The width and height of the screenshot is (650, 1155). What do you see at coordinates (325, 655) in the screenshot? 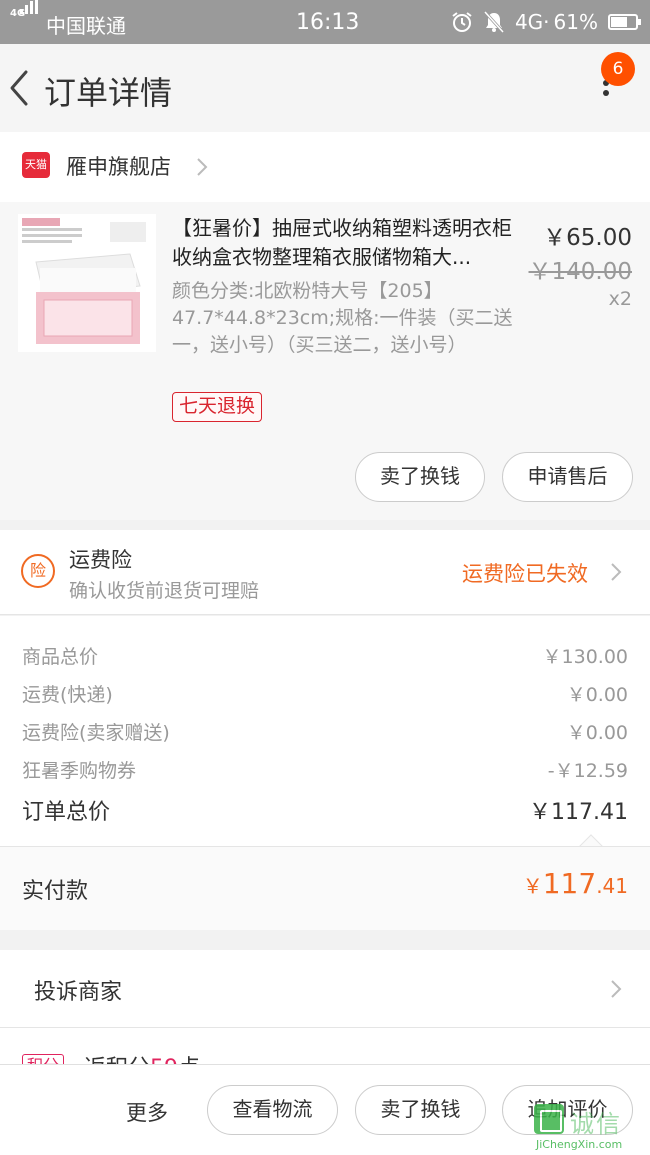
I see `summary-row: 商品总价 ￥130.00` at bounding box center [325, 655].